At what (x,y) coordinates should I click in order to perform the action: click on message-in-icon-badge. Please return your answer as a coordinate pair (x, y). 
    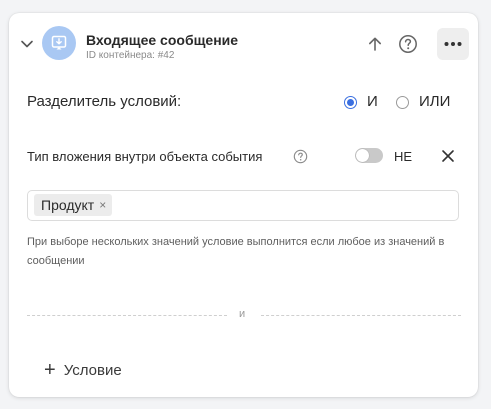
    Looking at the image, I should click on (59, 43).